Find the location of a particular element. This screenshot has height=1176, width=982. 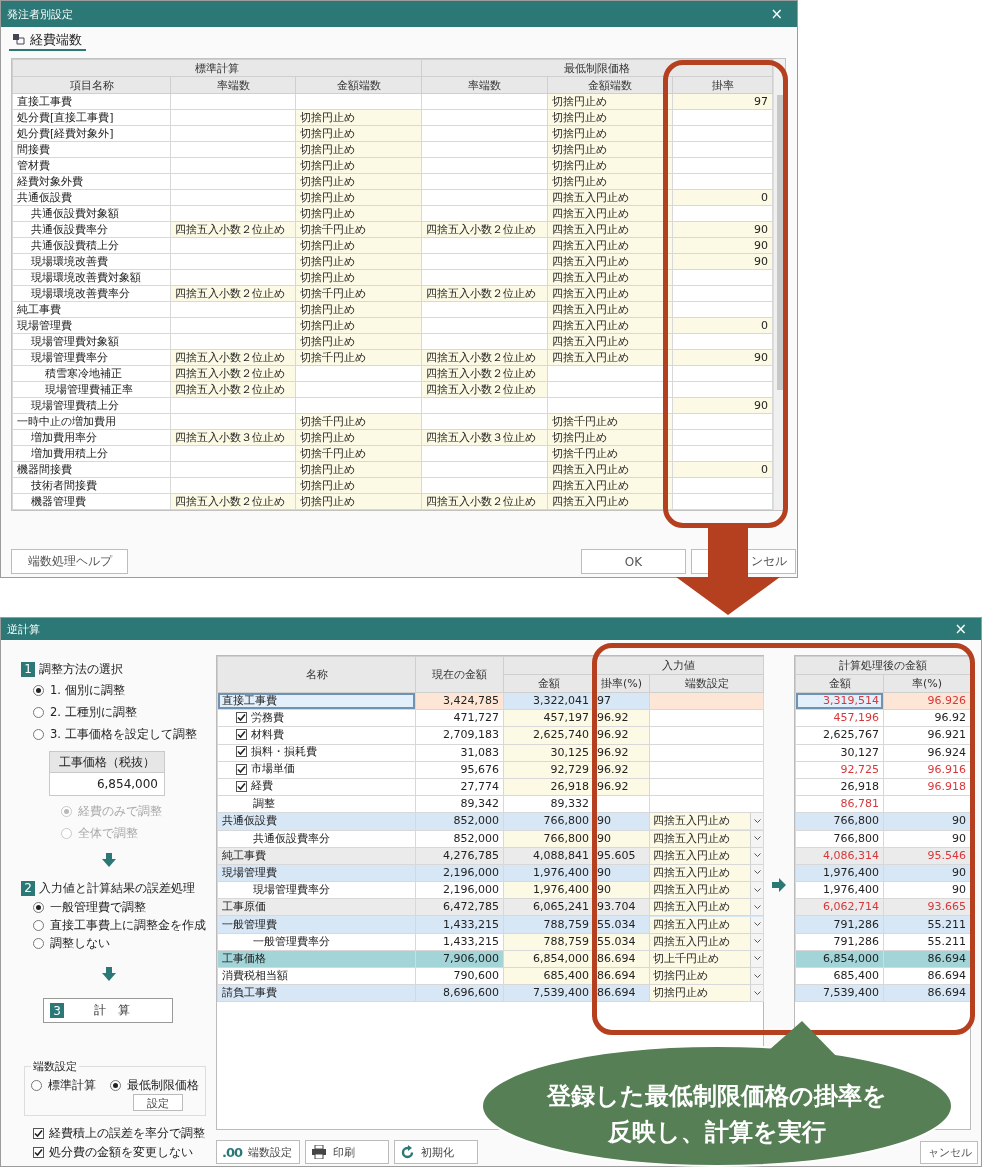

callout-text: 登録した最低制限価格の掛率を is located at coordinates (717, 1096).